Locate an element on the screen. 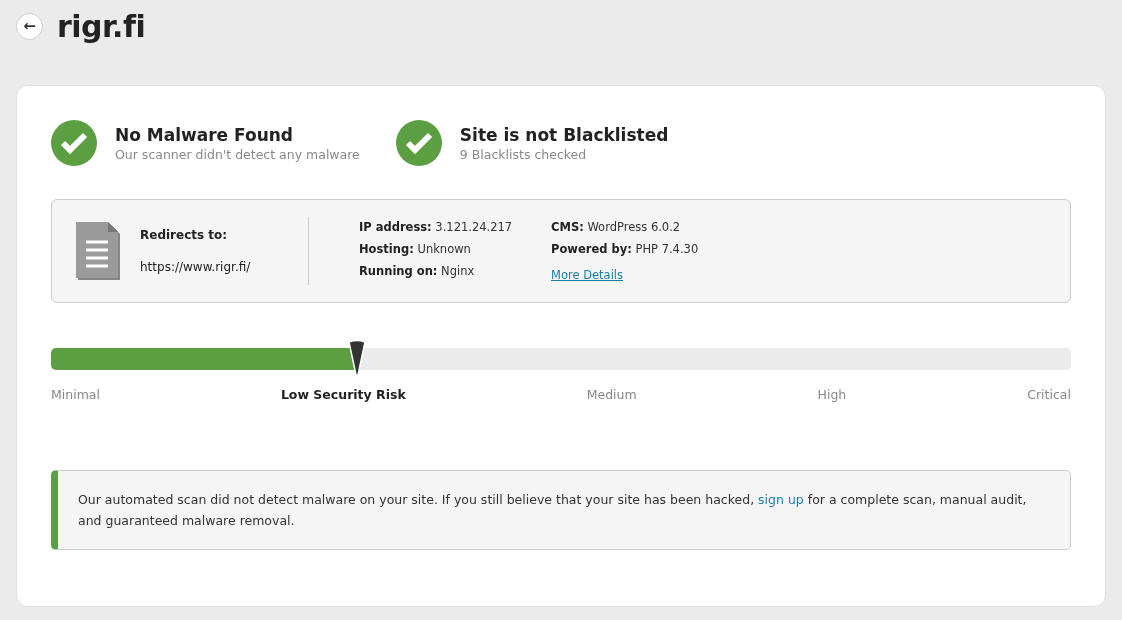  status-subtitle: Our scanner didn't detect any malware is located at coordinates (237, 154).